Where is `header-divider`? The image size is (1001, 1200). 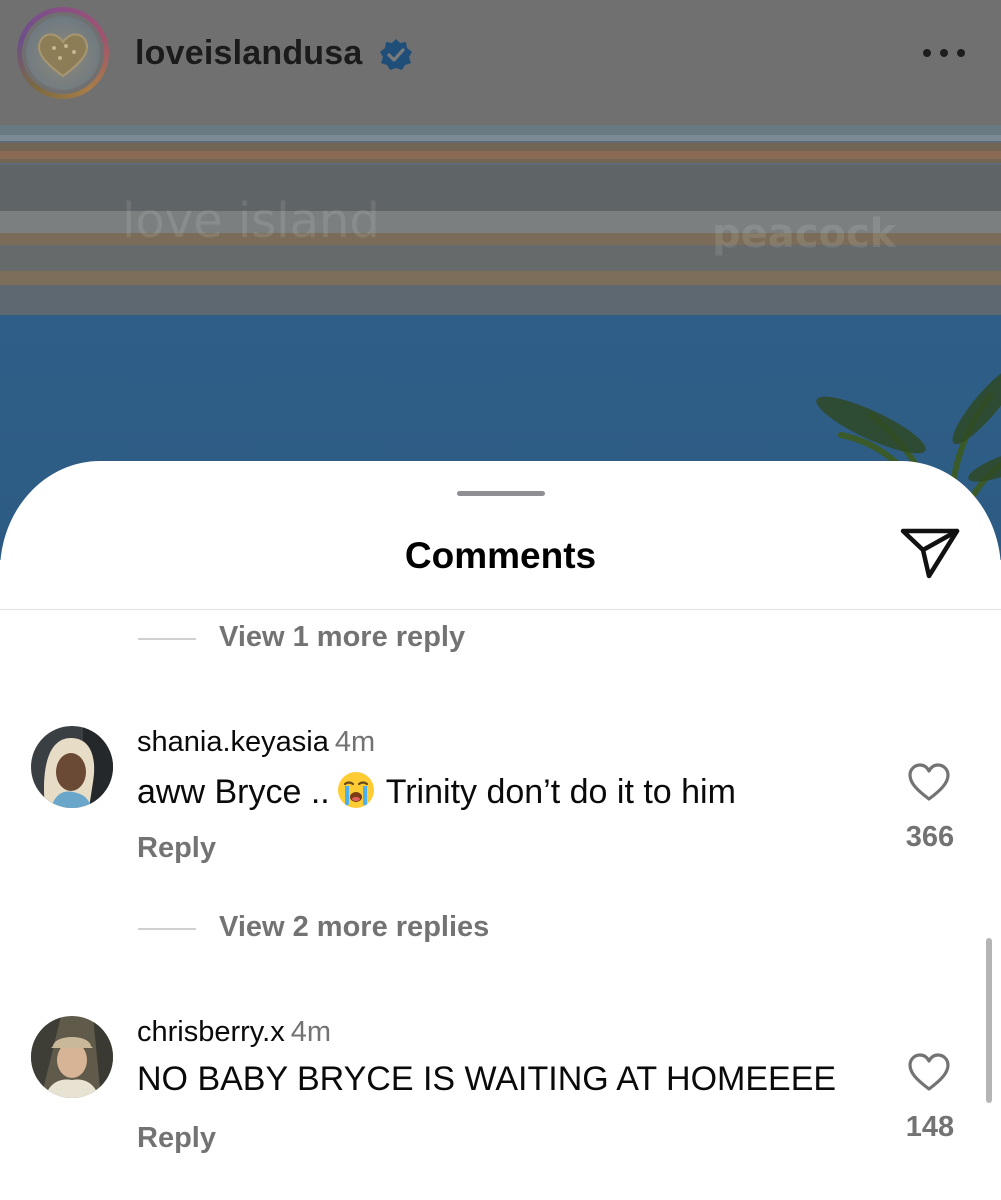
header-divider is located at coordinates (500, 609).